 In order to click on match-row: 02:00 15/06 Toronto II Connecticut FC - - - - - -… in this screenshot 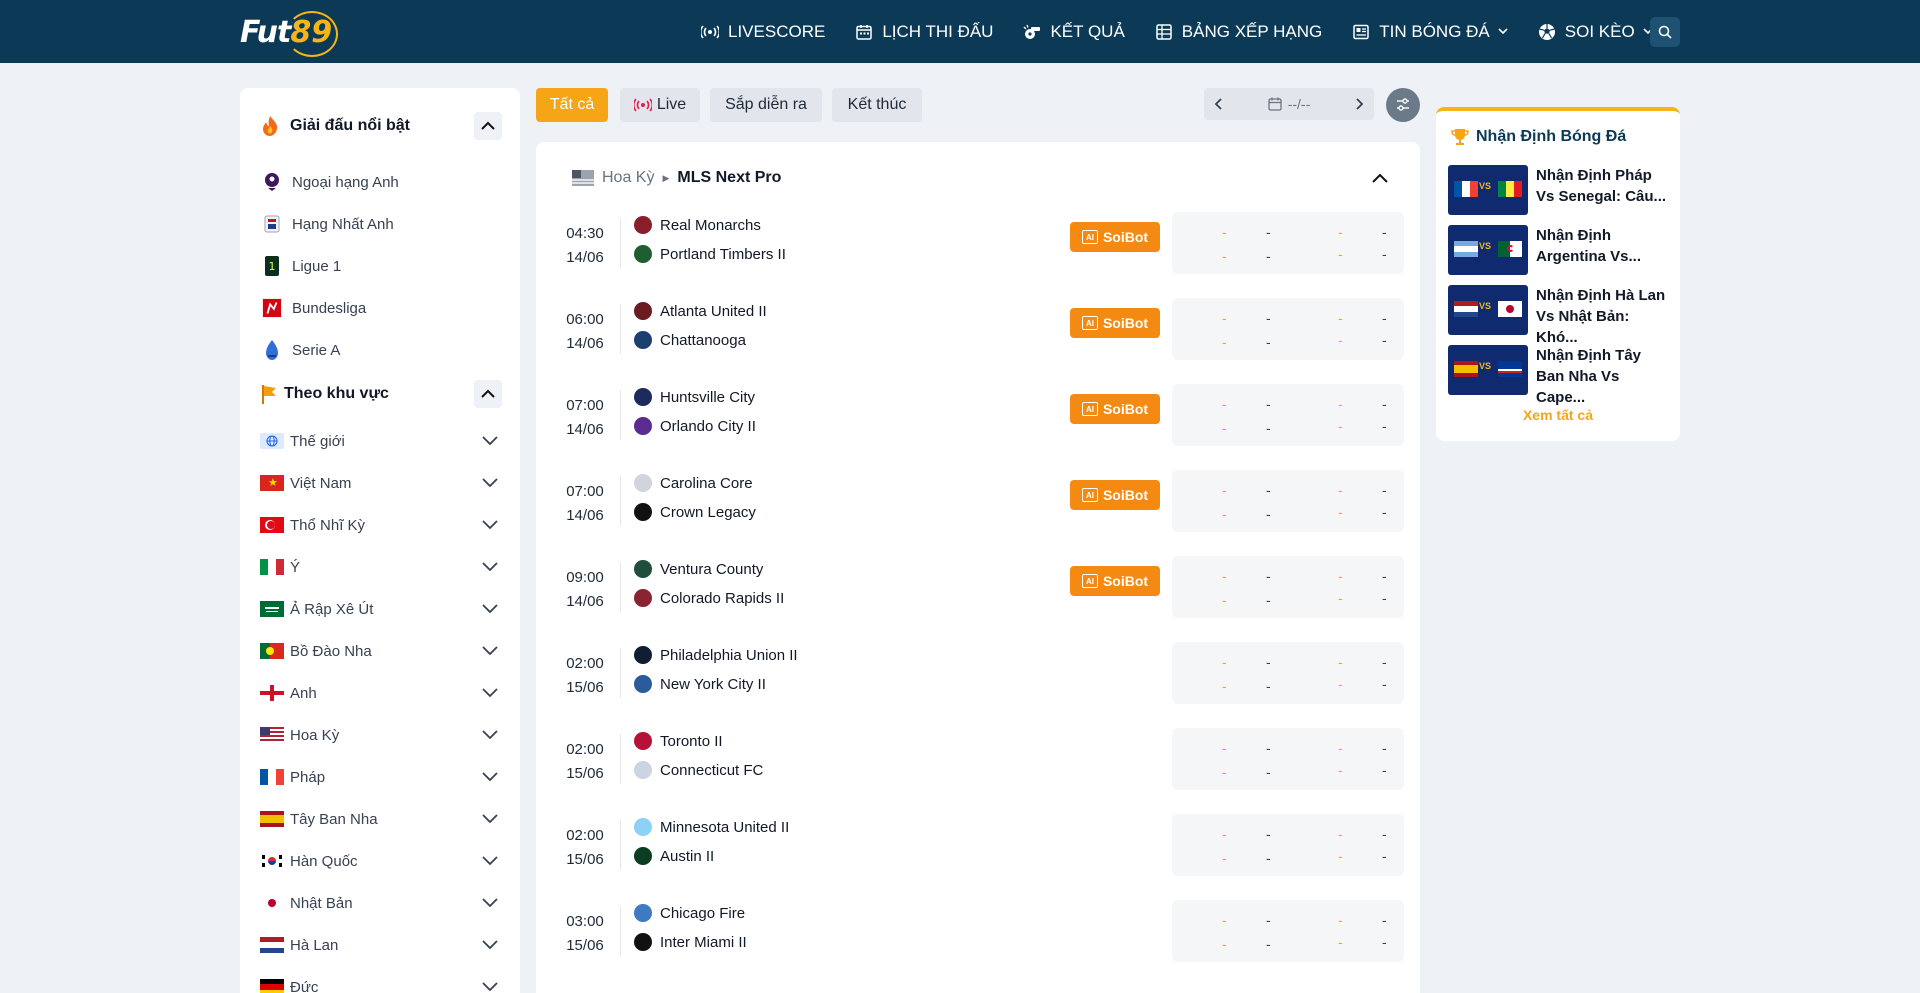, I will do `click(978, 763)`.